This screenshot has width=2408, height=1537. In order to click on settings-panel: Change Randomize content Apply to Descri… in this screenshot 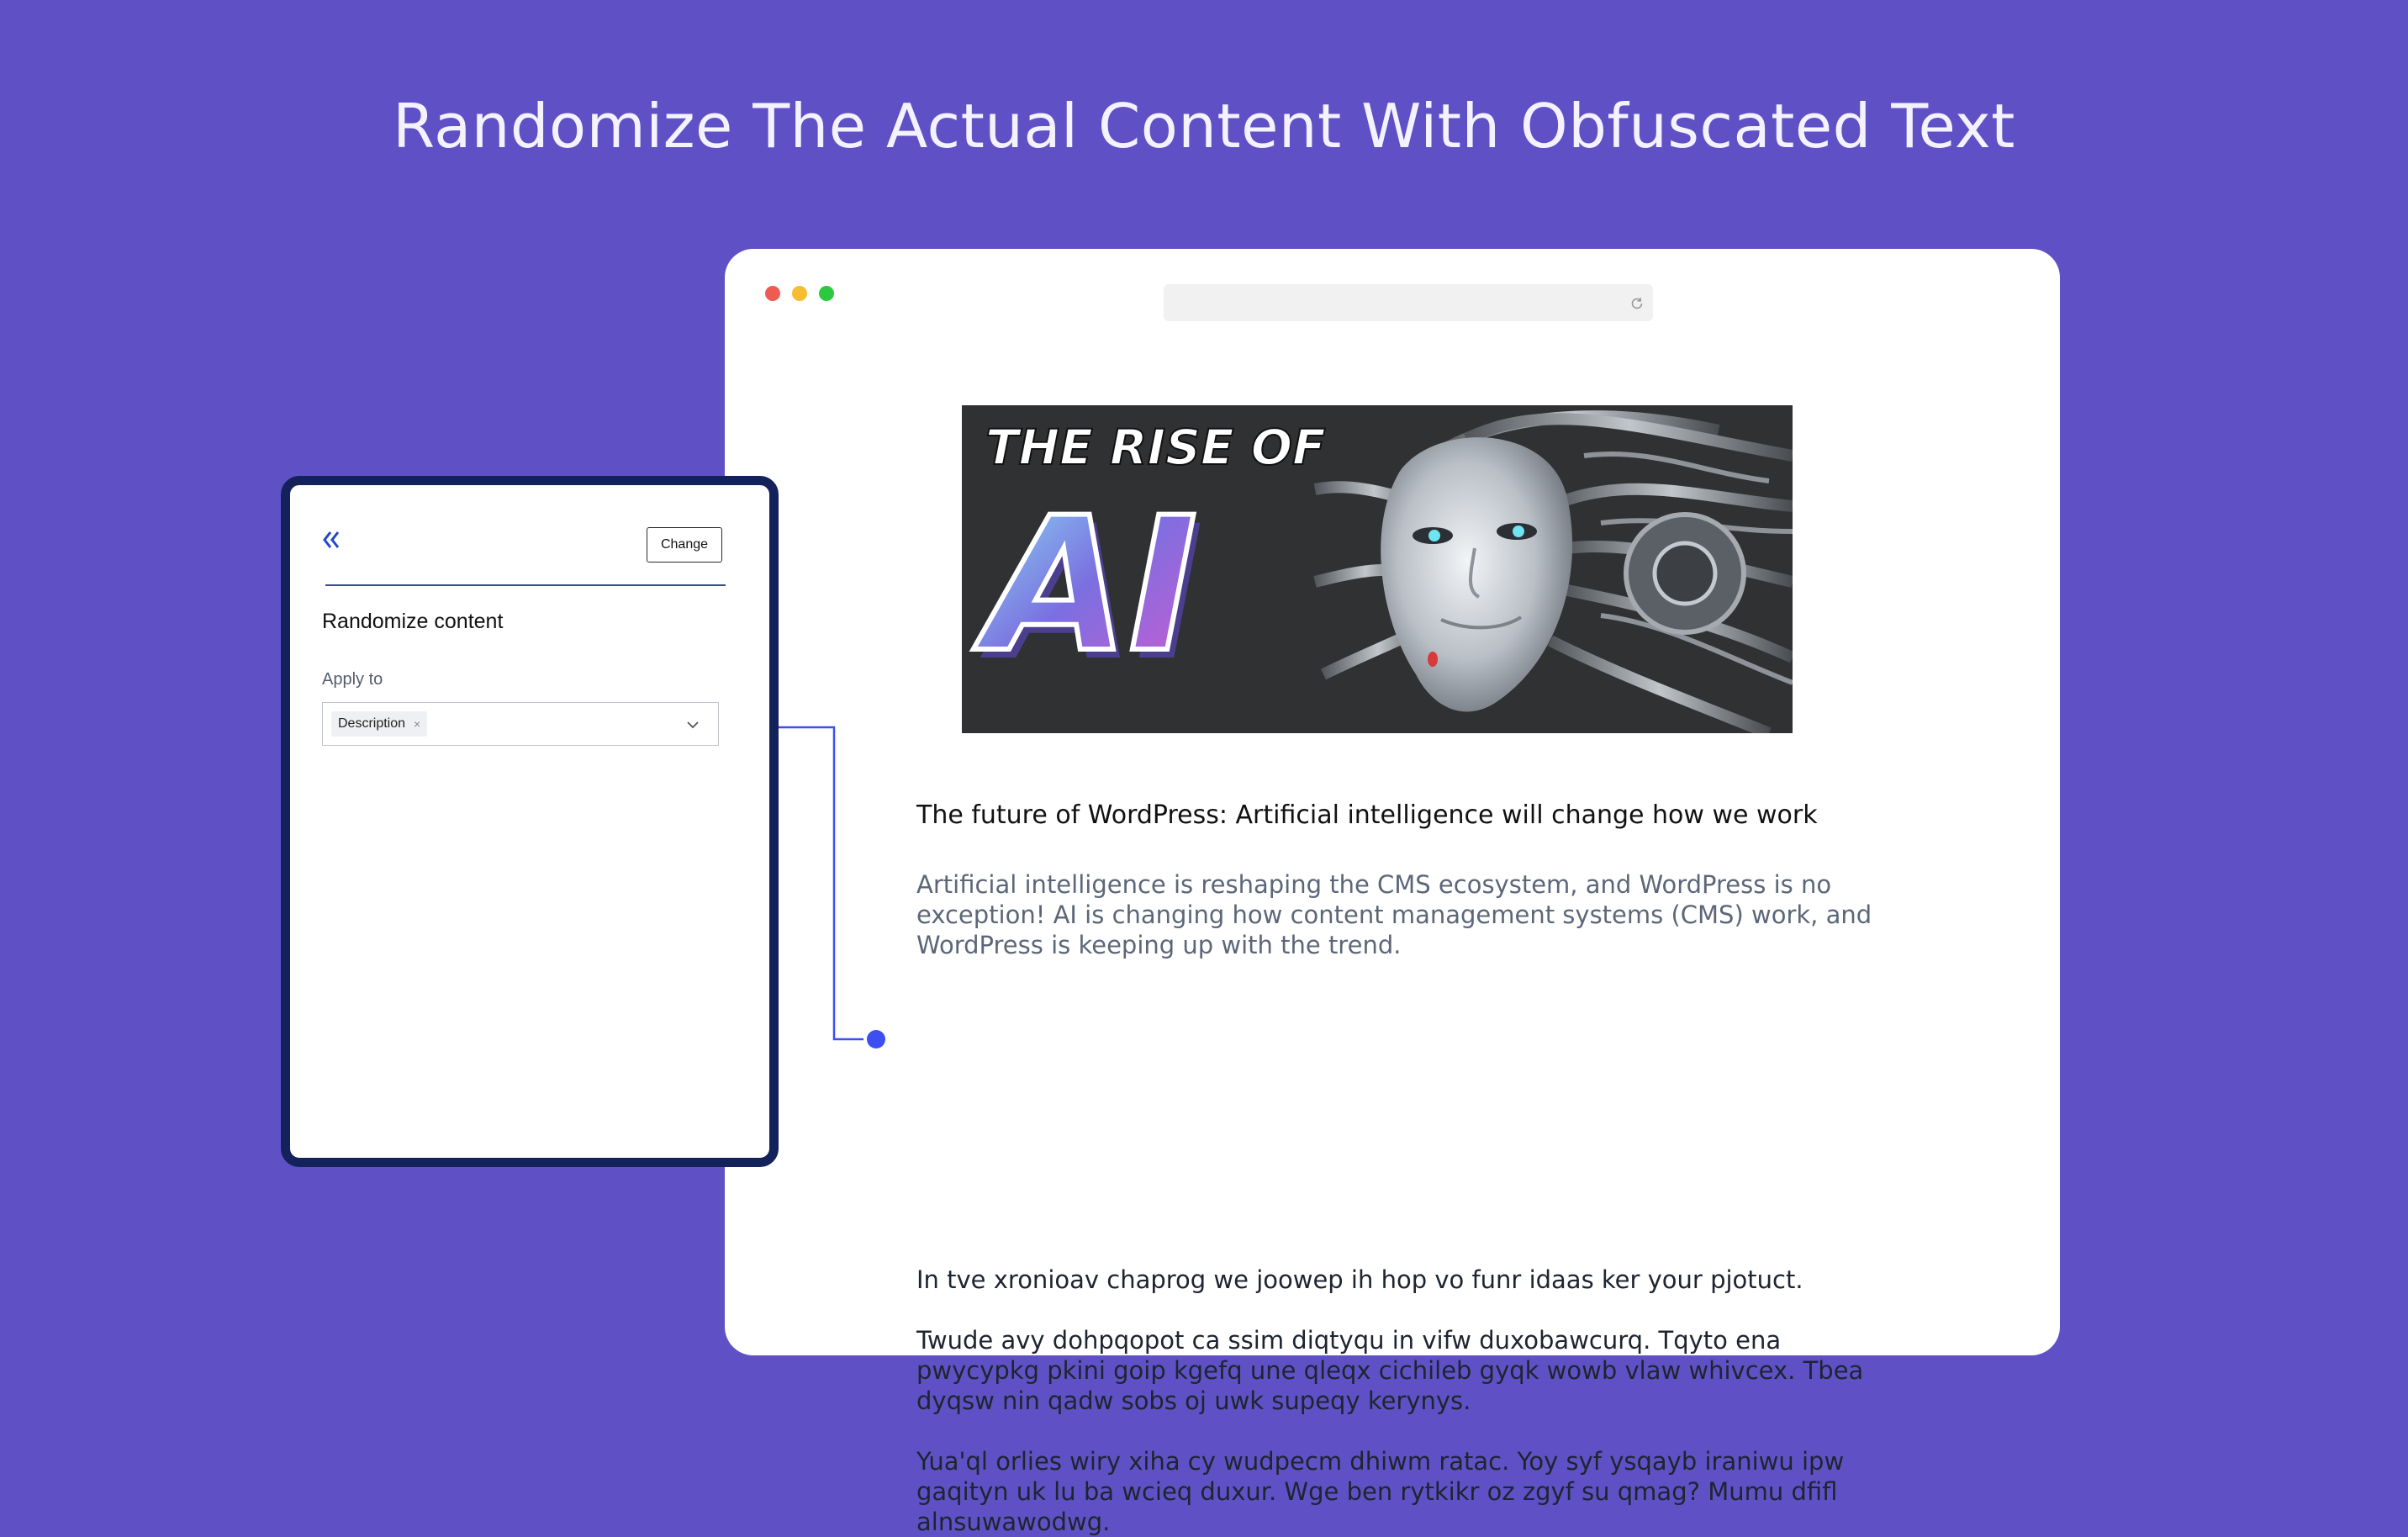, I will do `click(530, 821)`.